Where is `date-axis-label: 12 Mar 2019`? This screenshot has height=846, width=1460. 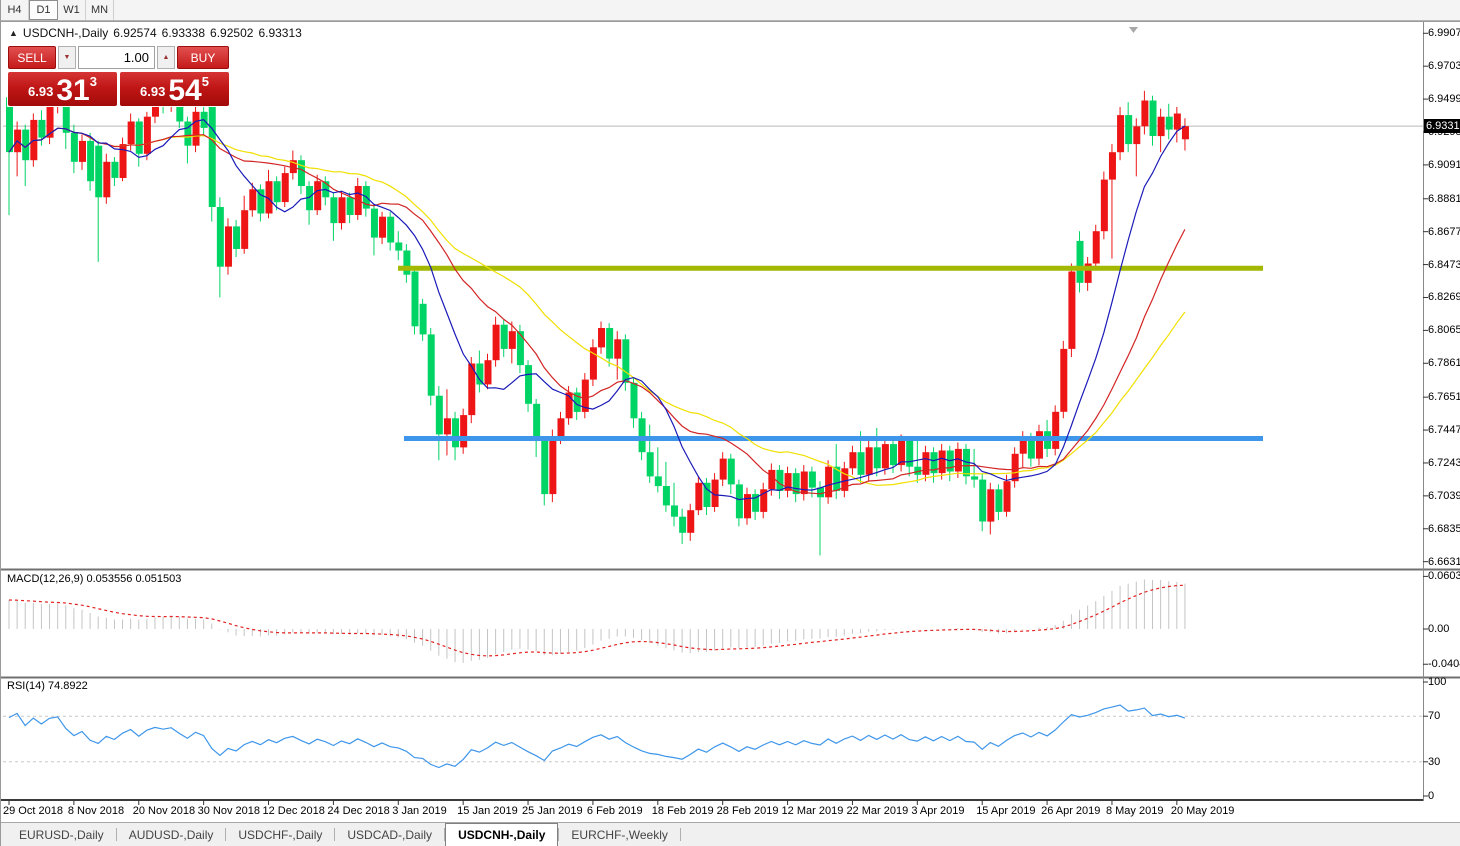 date-axis-label: 12 Mar 2019 is located at coordinates (812, 811).